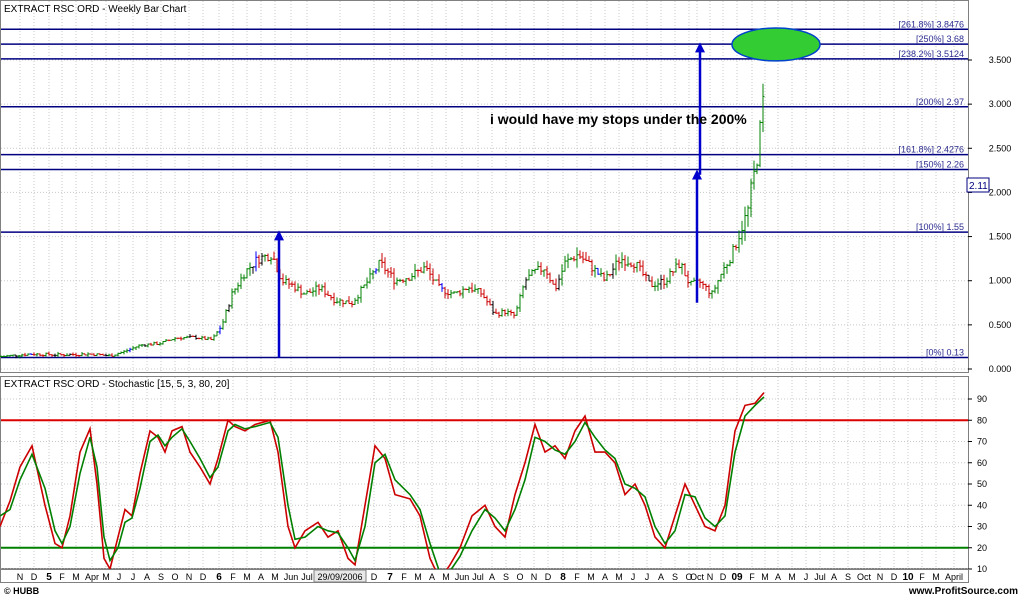  I want to click on price-y-tick-label-3: 1.500, so click(1000, 237).